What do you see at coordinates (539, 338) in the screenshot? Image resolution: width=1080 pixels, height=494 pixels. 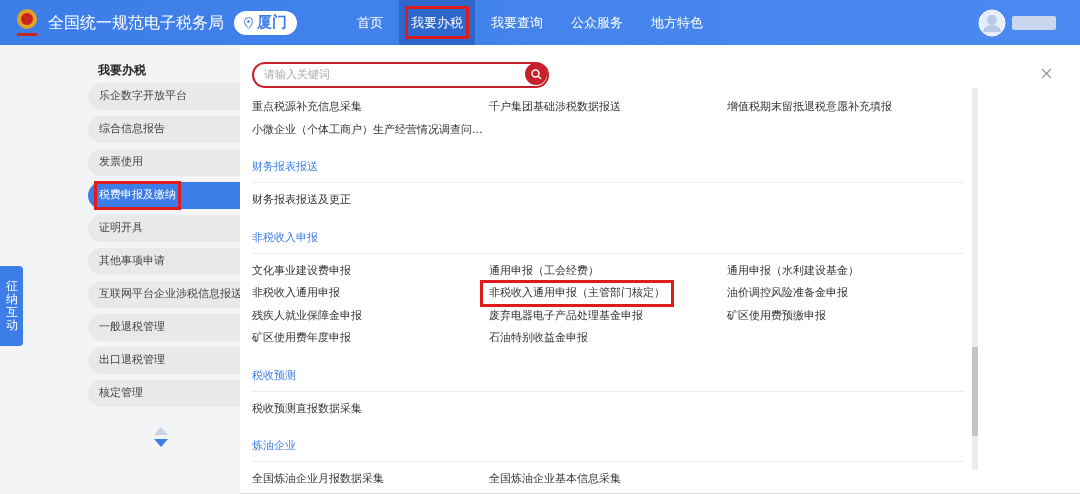 I see `service-link: 石油特别收益金申报` at bounding box center [539, 338].